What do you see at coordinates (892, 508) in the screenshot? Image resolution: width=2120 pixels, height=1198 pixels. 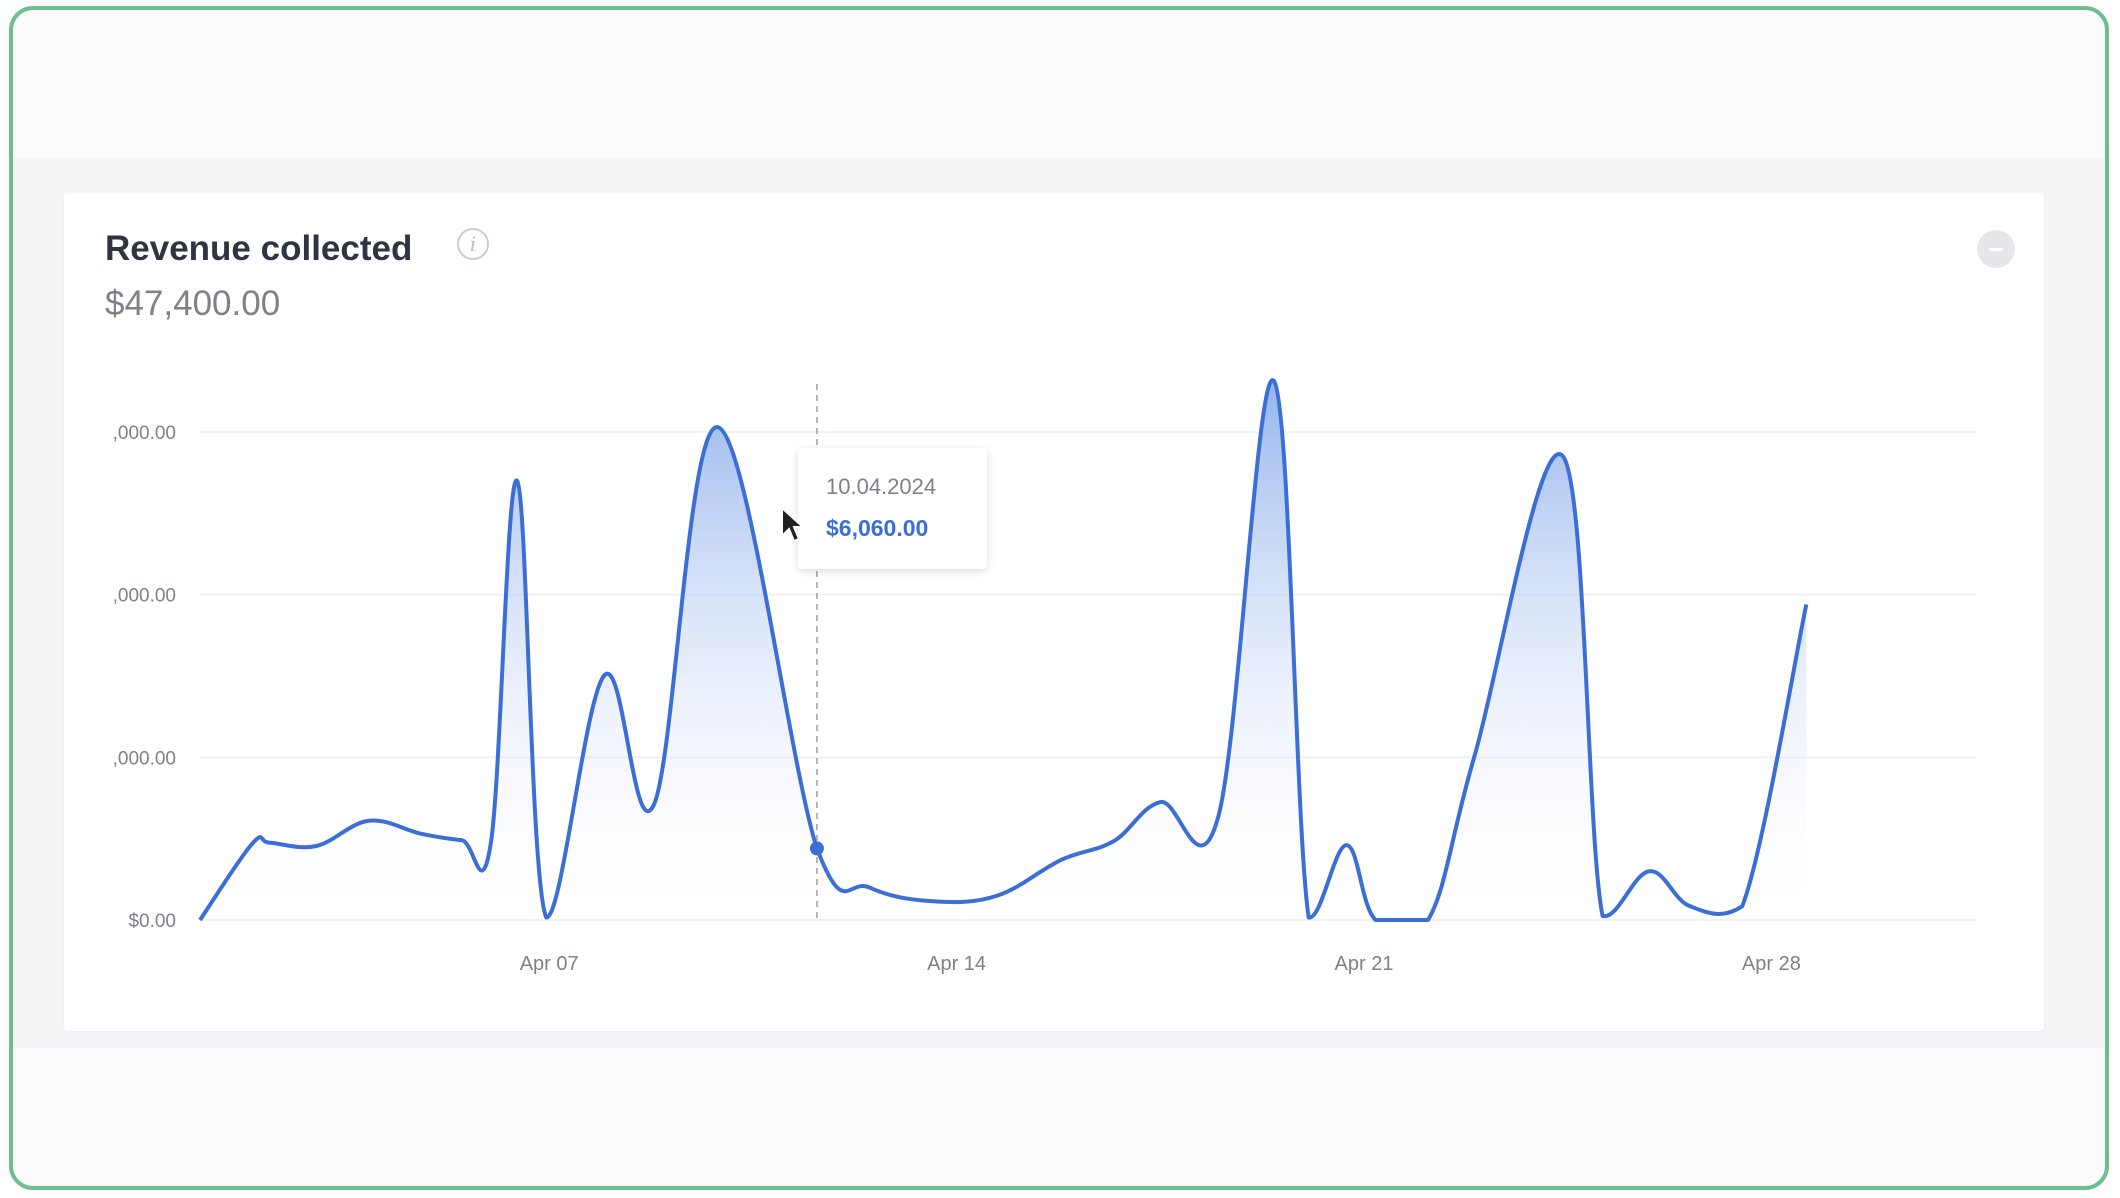 I see `chart-tooltip: 10.04.2024 $6,060.00` at bounding box center [892, 508].